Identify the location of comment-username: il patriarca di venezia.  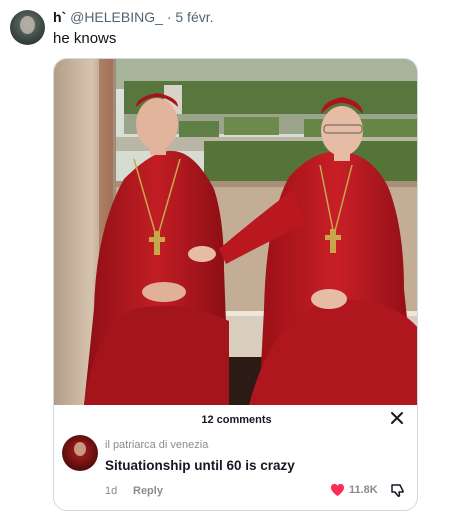
(156, 445).